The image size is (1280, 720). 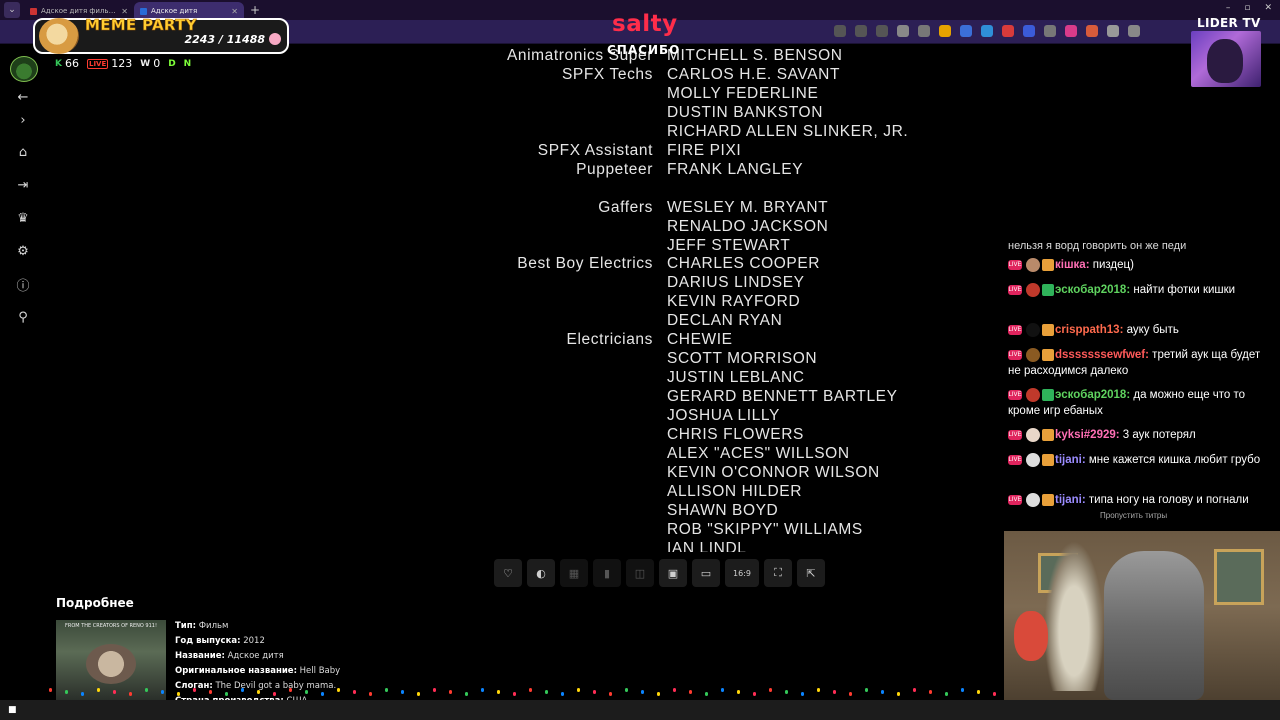 I want to click on credit-row: ROB "SKIPPY" WILLIAMS, so click(x=502, y=530).